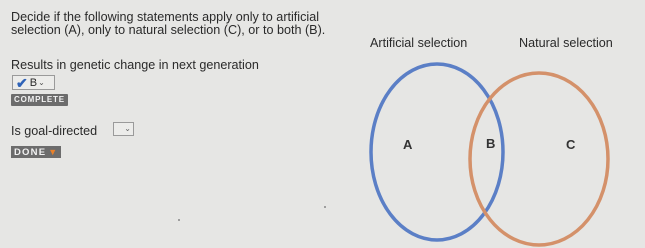 Image resolution: width=645 pixels, height=248 pixels. What do you see at coordinates (490, 143) in the screenshot?
I see `region-b-label: B` at bounding box center [490, 143].